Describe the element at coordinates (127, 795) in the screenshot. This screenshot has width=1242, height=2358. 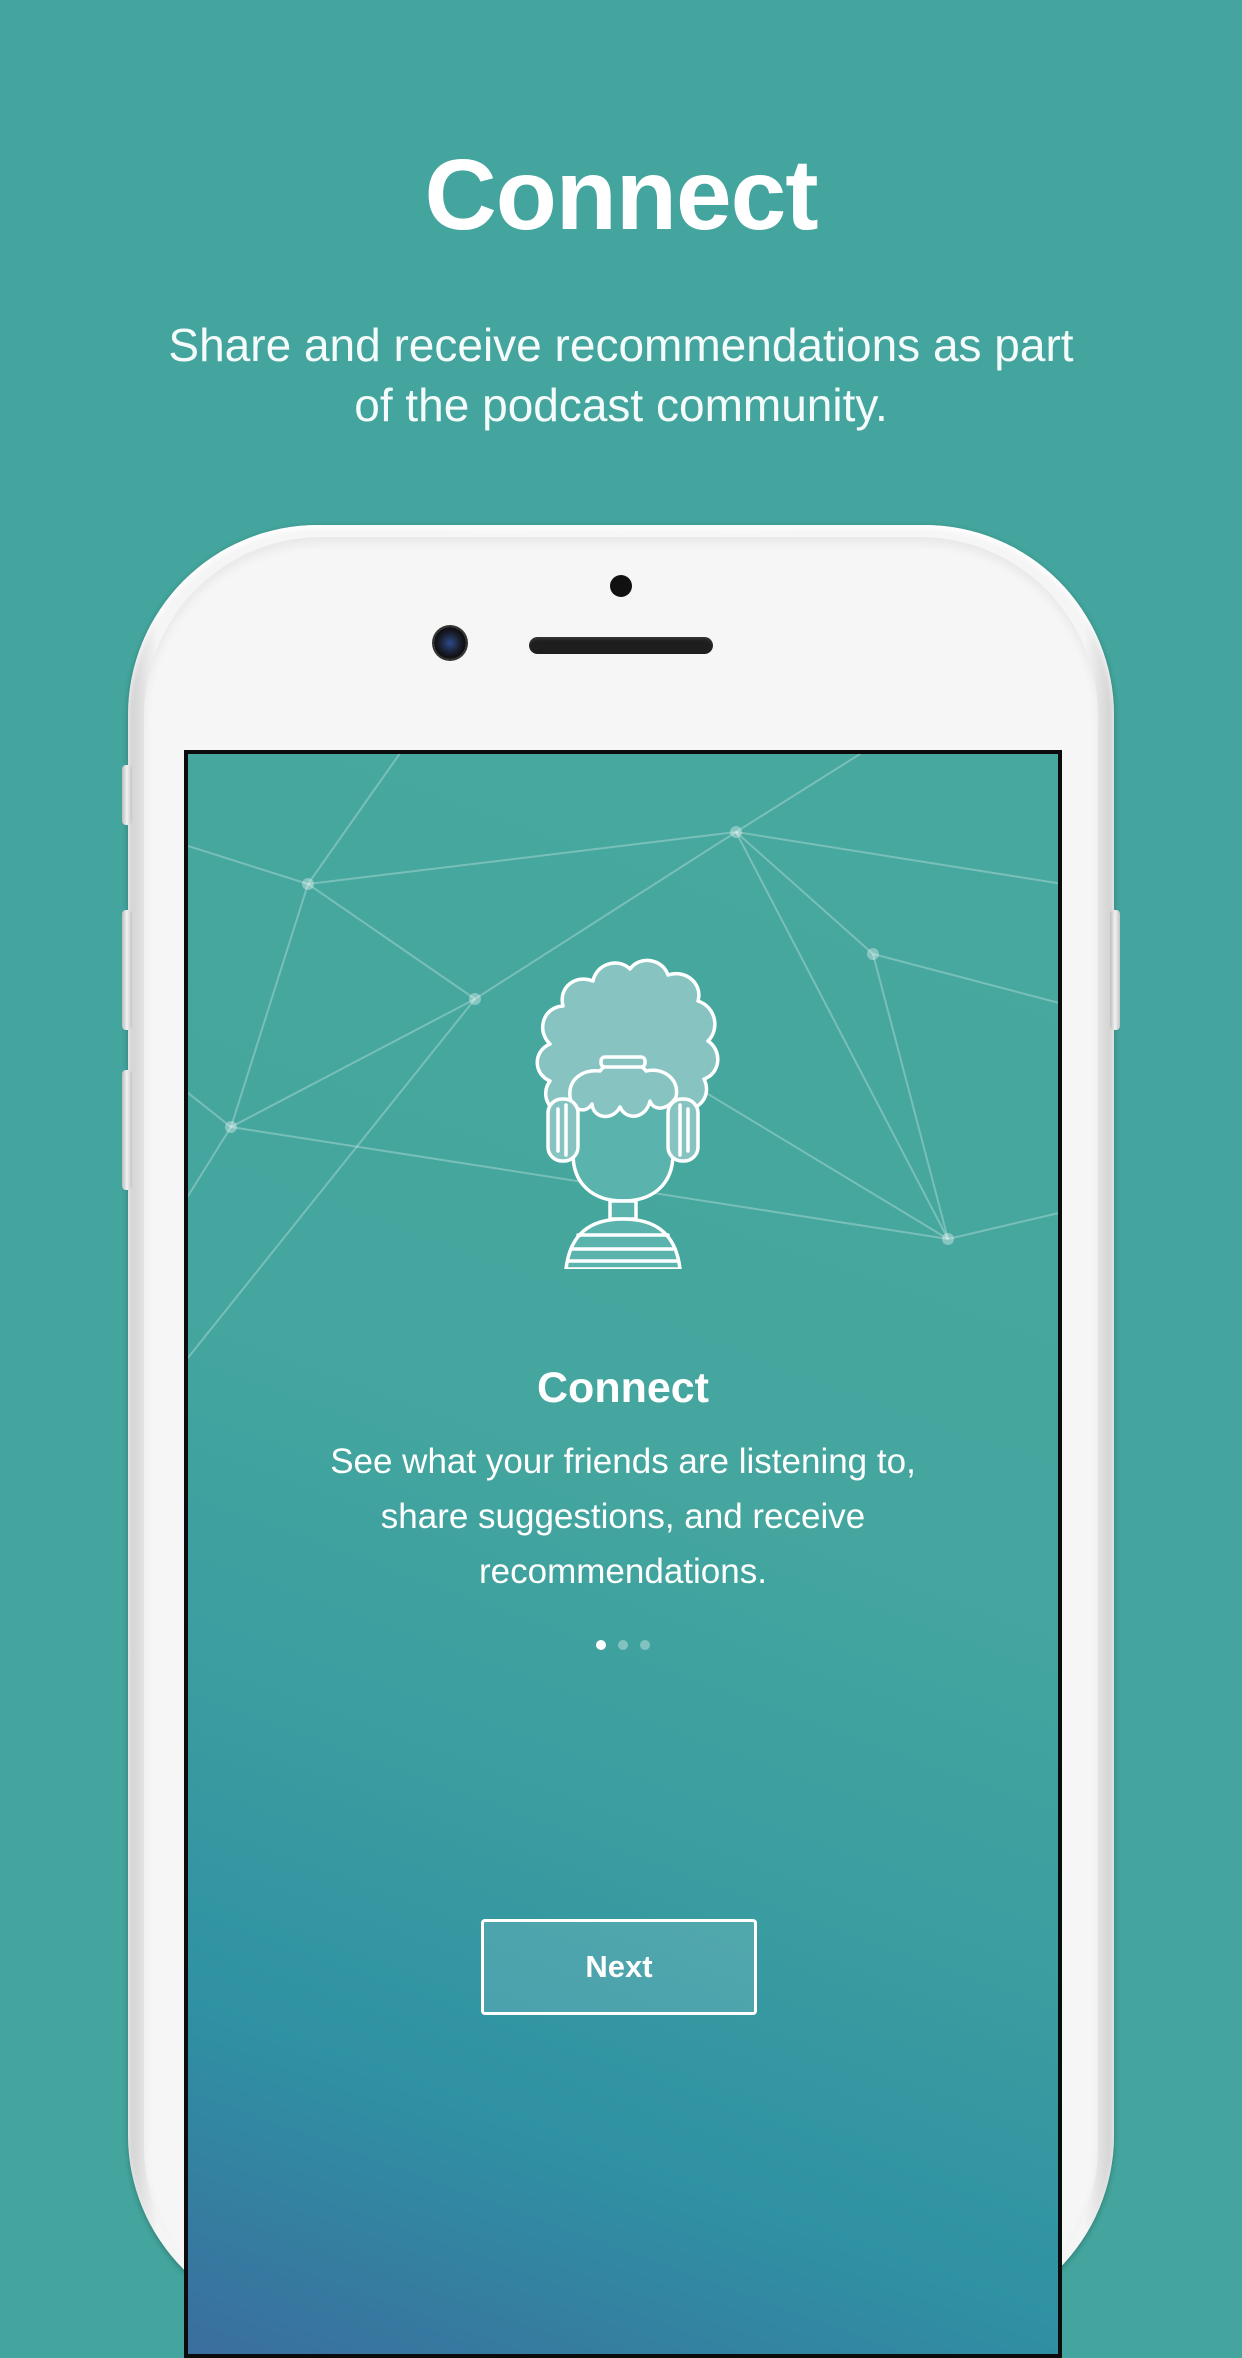
I see `mute-switch` at that location.